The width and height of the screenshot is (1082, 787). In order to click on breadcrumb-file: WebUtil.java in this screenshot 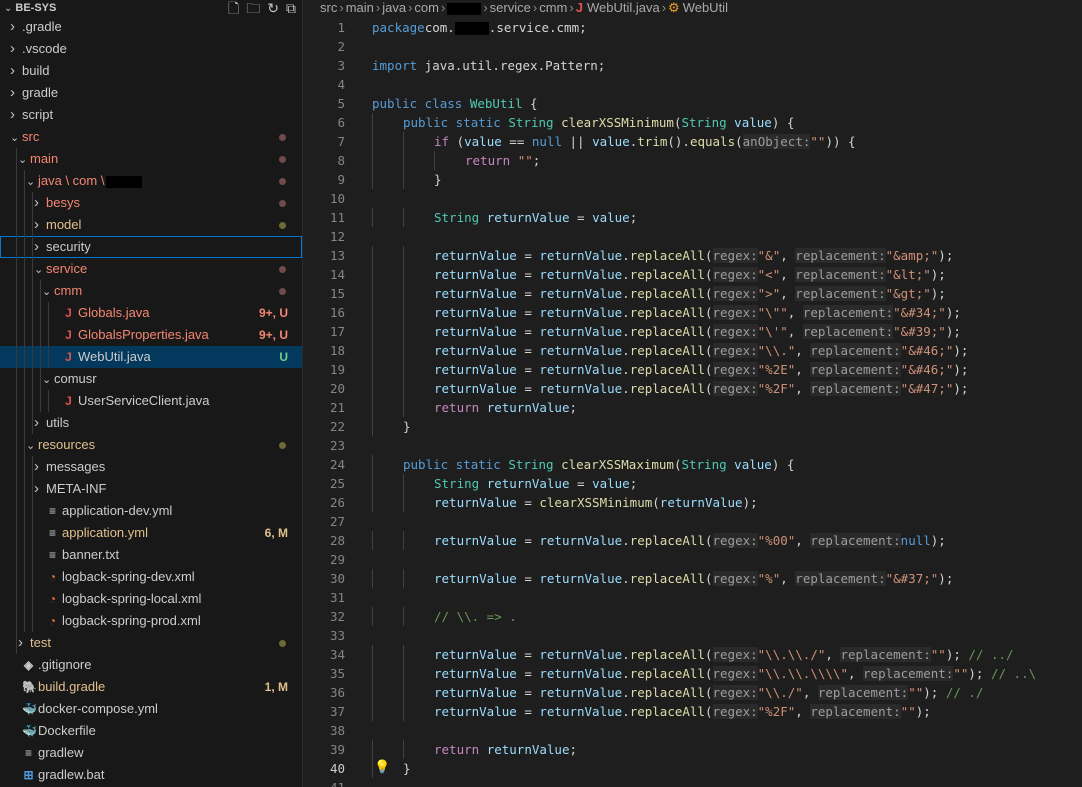, I will do `click(623, 7)`.